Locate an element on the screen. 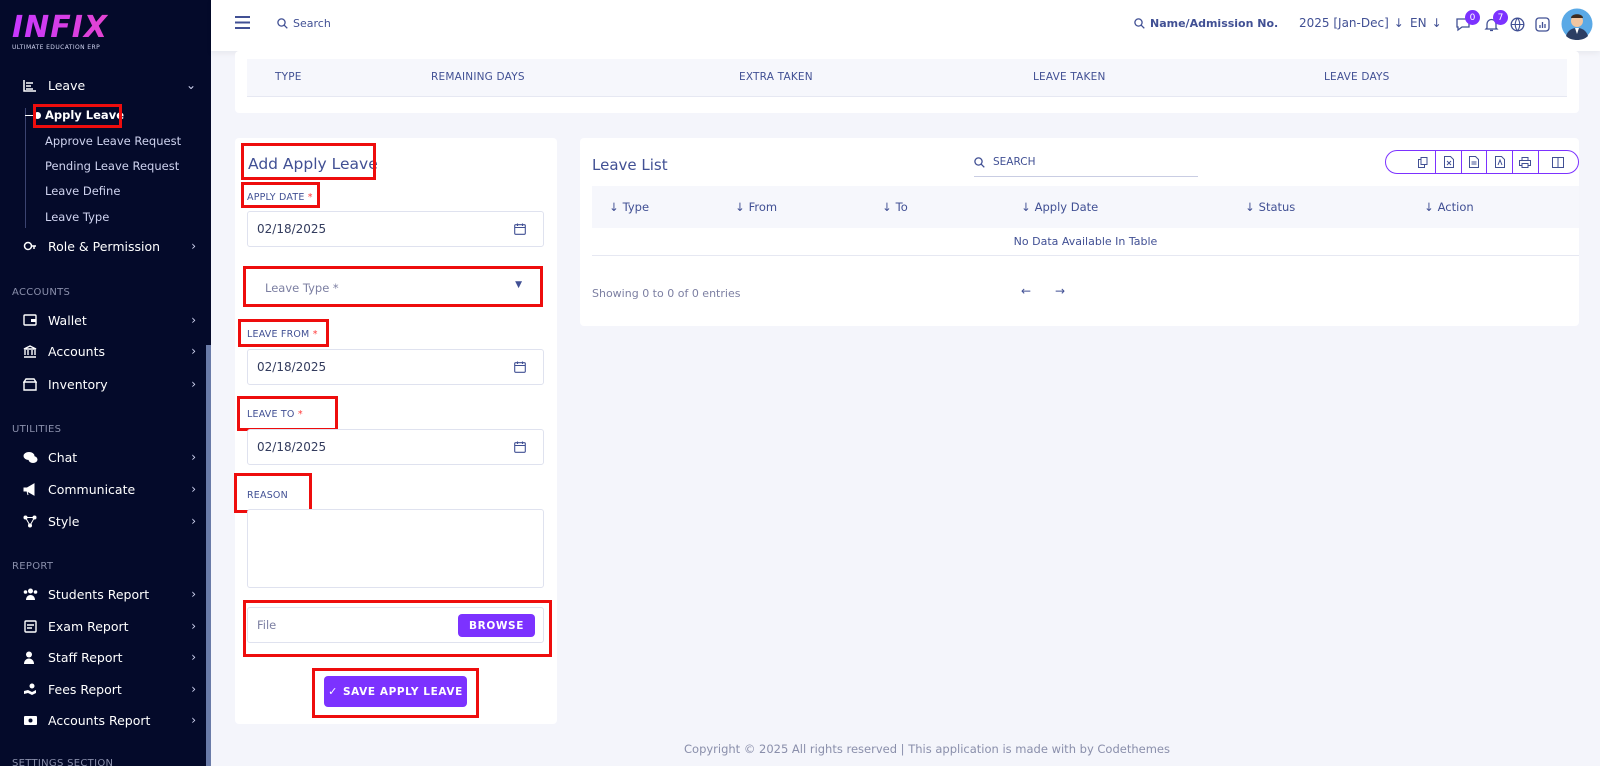  global-search: Search is located at coordinates (304, 23).